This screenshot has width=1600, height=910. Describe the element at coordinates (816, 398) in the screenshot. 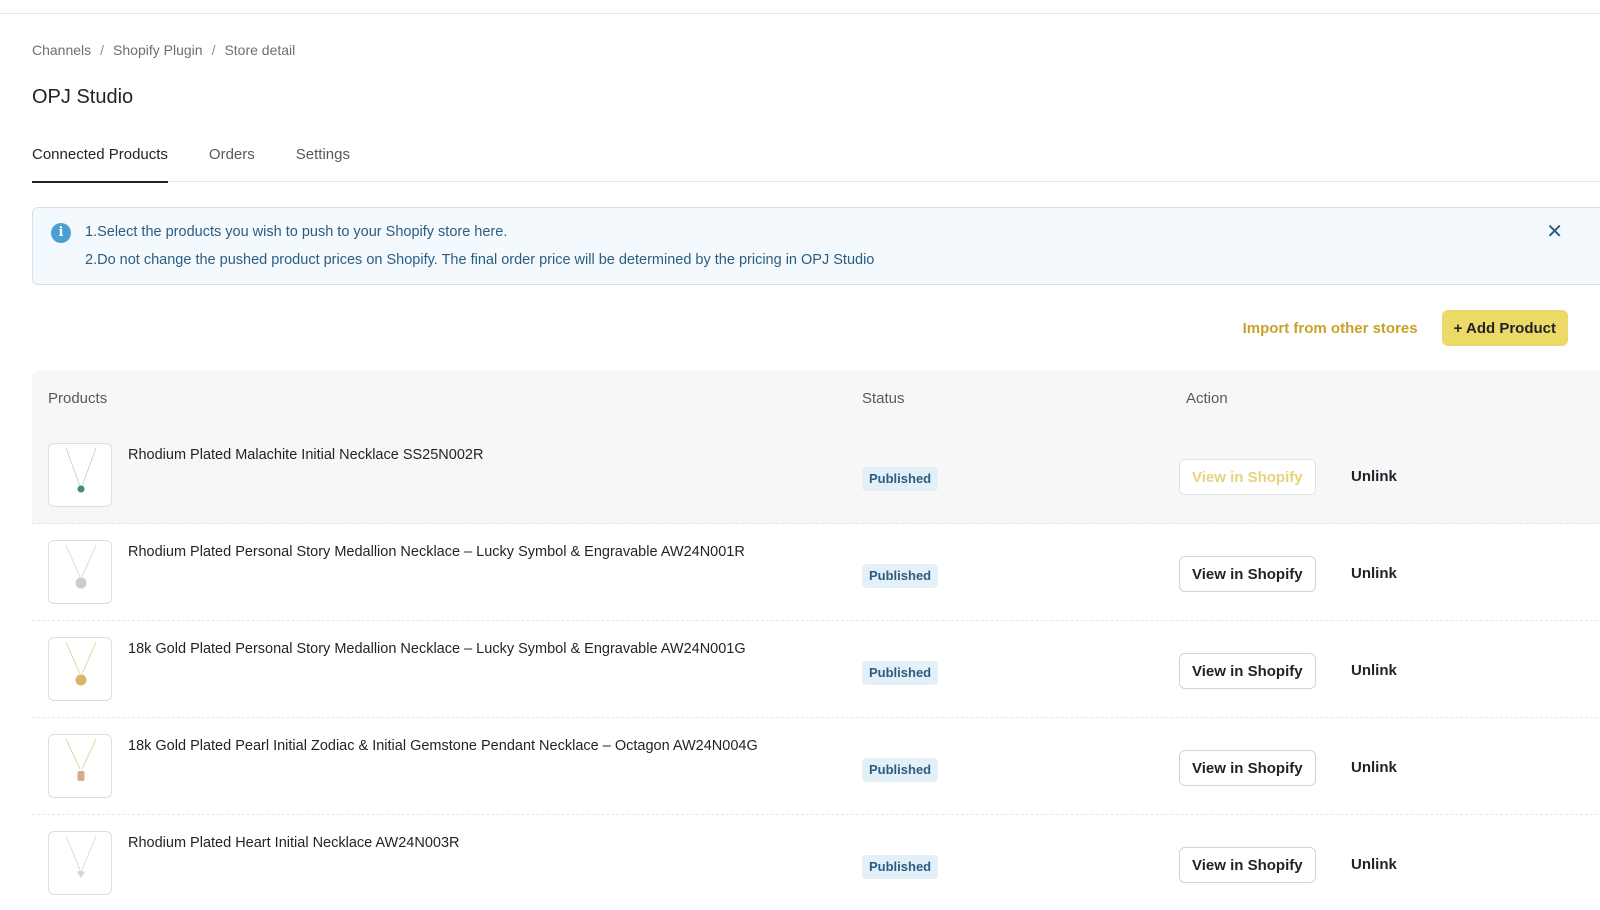

I see `table-header: Products Status Action` at that location.